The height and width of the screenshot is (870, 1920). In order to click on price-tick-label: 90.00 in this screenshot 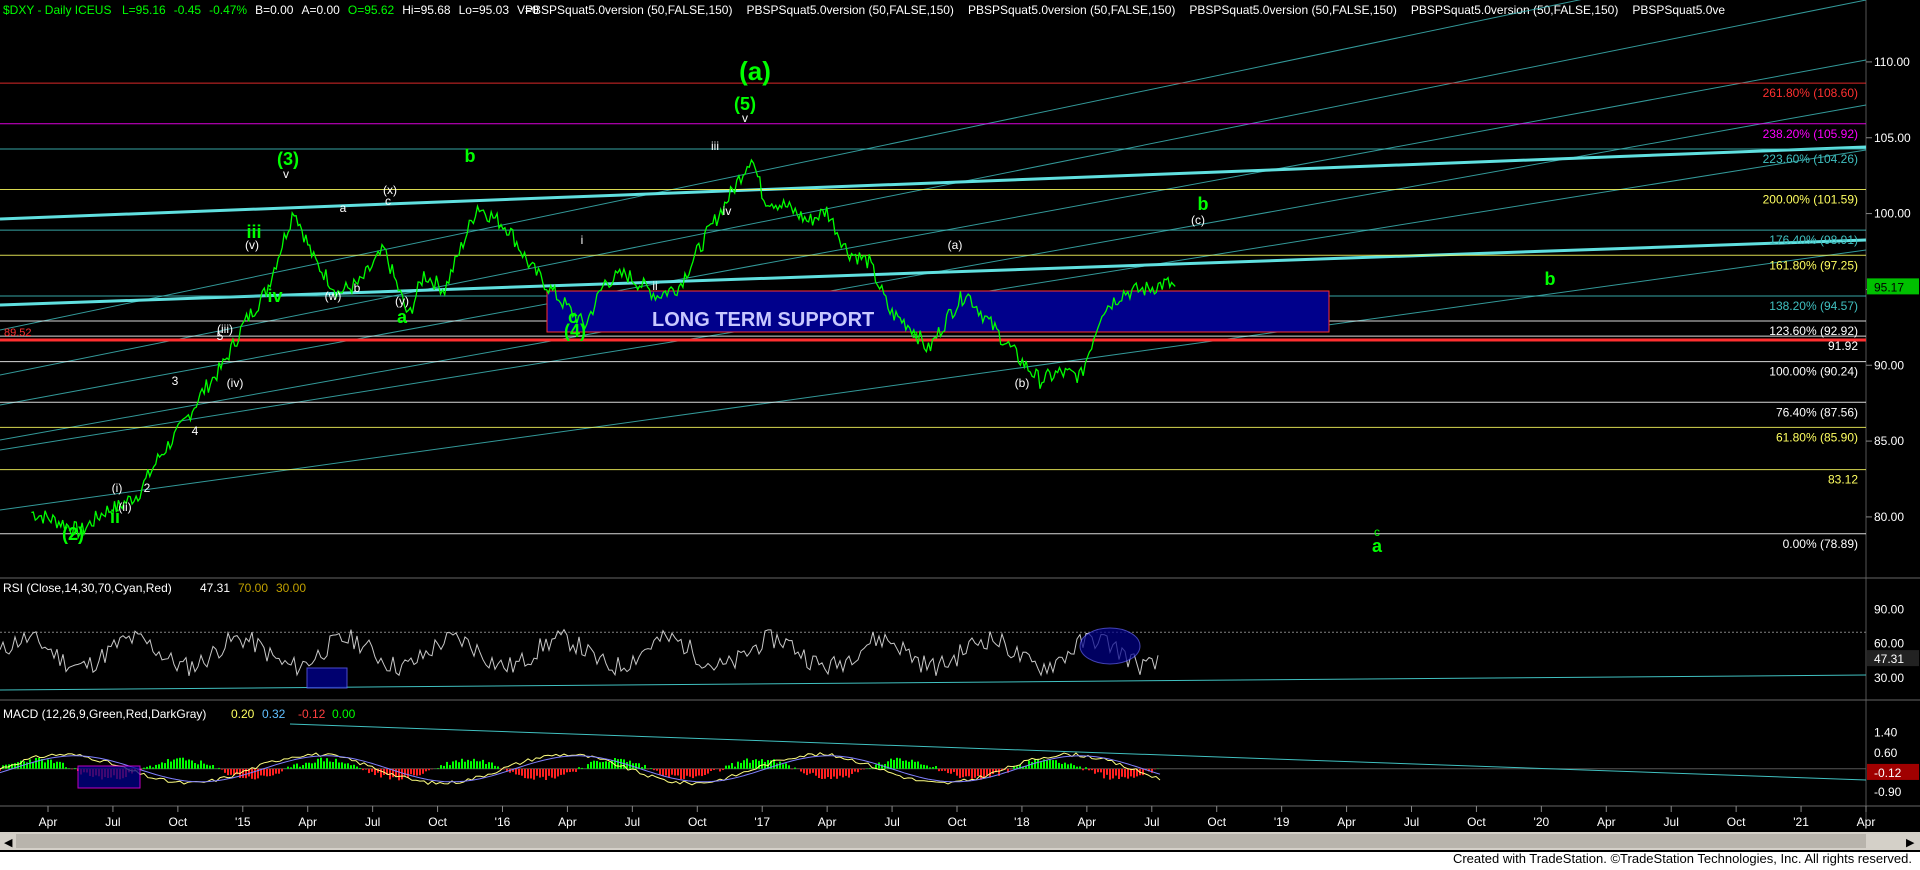, I will do `click(1889, 365)`.